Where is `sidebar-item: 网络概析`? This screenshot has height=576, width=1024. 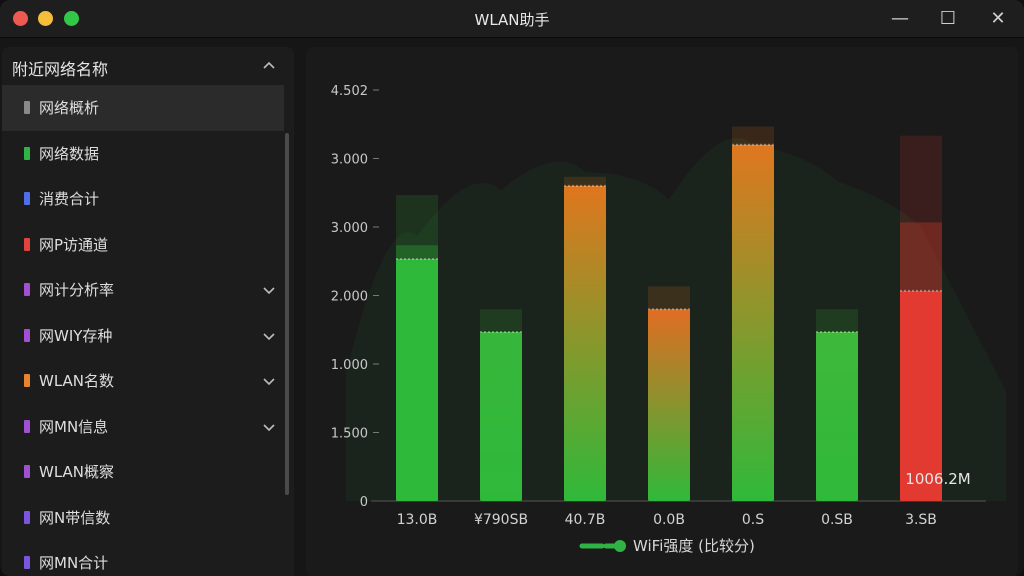
sidebar-item: 网络概析 is located at coordinates (143, 108).